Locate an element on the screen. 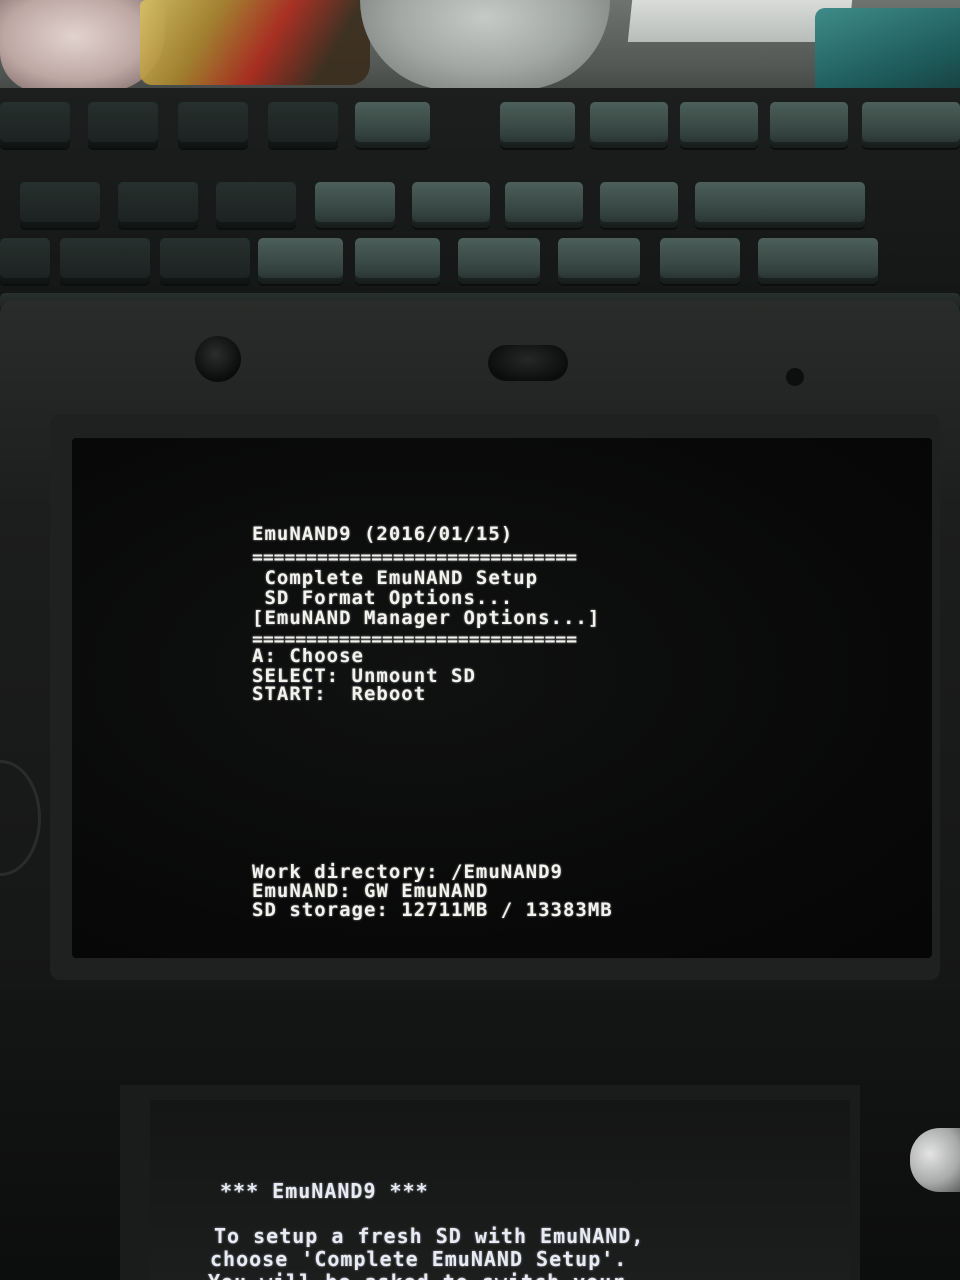 The image size is (960, 1280). green-box is located at coordinates (887, 52).